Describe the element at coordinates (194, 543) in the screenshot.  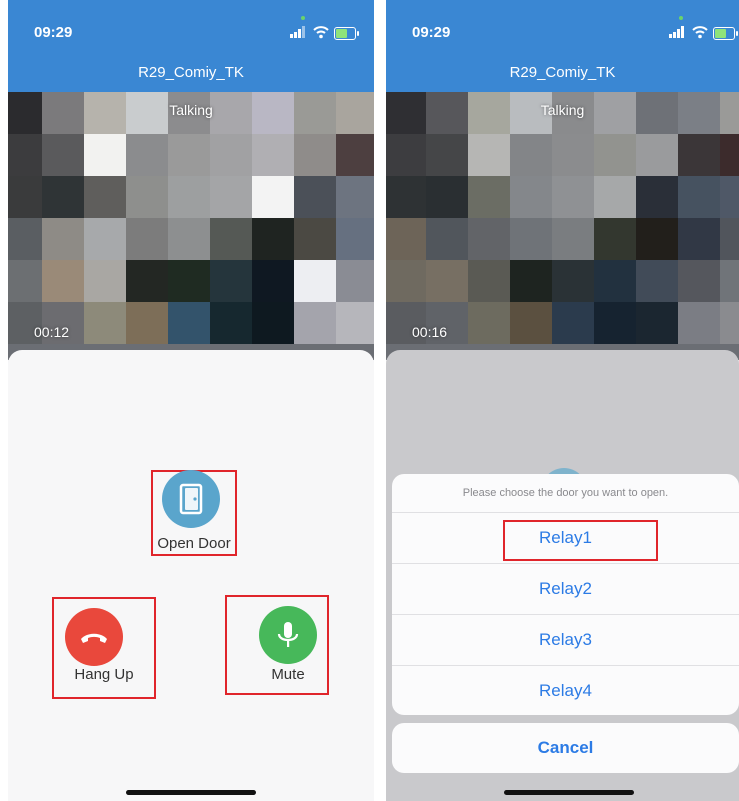
I see `open-door-label: Open Door` at that location.